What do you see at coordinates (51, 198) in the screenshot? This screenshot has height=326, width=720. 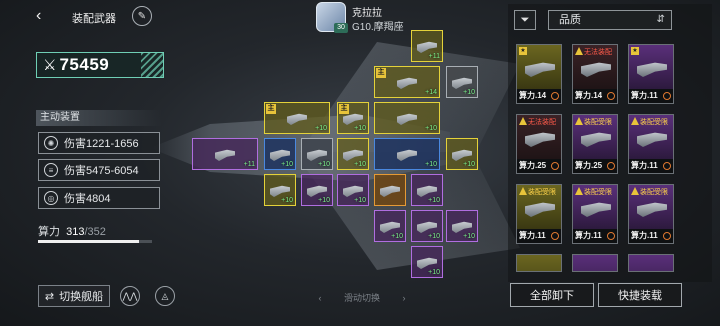 I see `target-icon: ◎` at bounding box center [51, 198].